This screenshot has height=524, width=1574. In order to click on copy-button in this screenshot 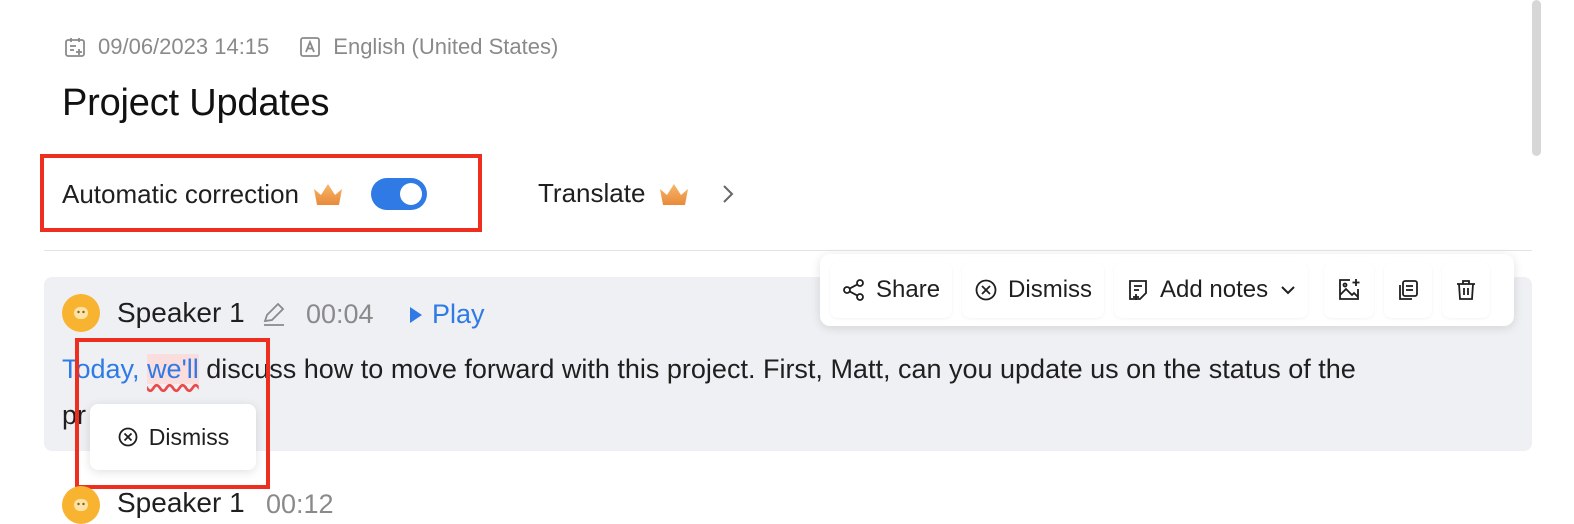, I will do `click(1408, 290)`.